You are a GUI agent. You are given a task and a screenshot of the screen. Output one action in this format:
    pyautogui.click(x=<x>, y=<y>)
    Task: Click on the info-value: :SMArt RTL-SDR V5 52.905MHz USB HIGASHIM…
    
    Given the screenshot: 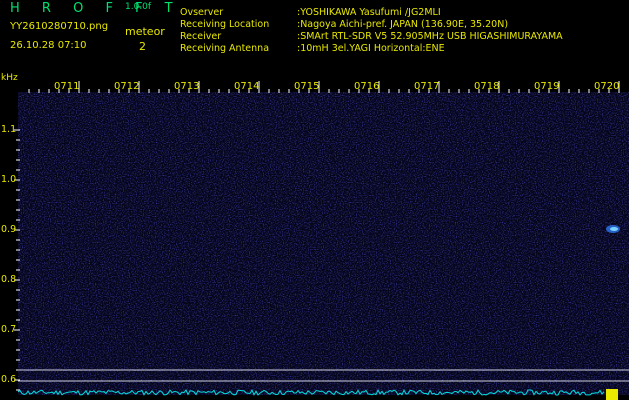 What is the action you would take?
    pyautogui.click(x=430, y=36)
    